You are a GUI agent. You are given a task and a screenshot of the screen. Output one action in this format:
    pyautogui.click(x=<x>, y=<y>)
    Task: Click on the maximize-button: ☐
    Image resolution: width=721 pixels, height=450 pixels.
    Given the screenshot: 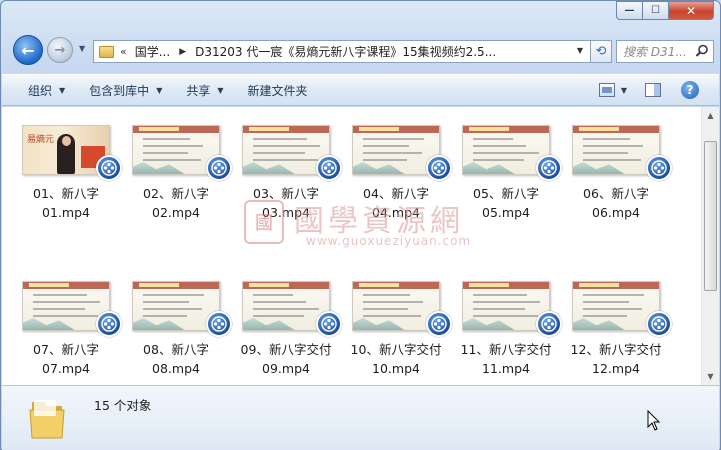 What is the action you would take?
    pyautogui.click(x=656, y=10)
    